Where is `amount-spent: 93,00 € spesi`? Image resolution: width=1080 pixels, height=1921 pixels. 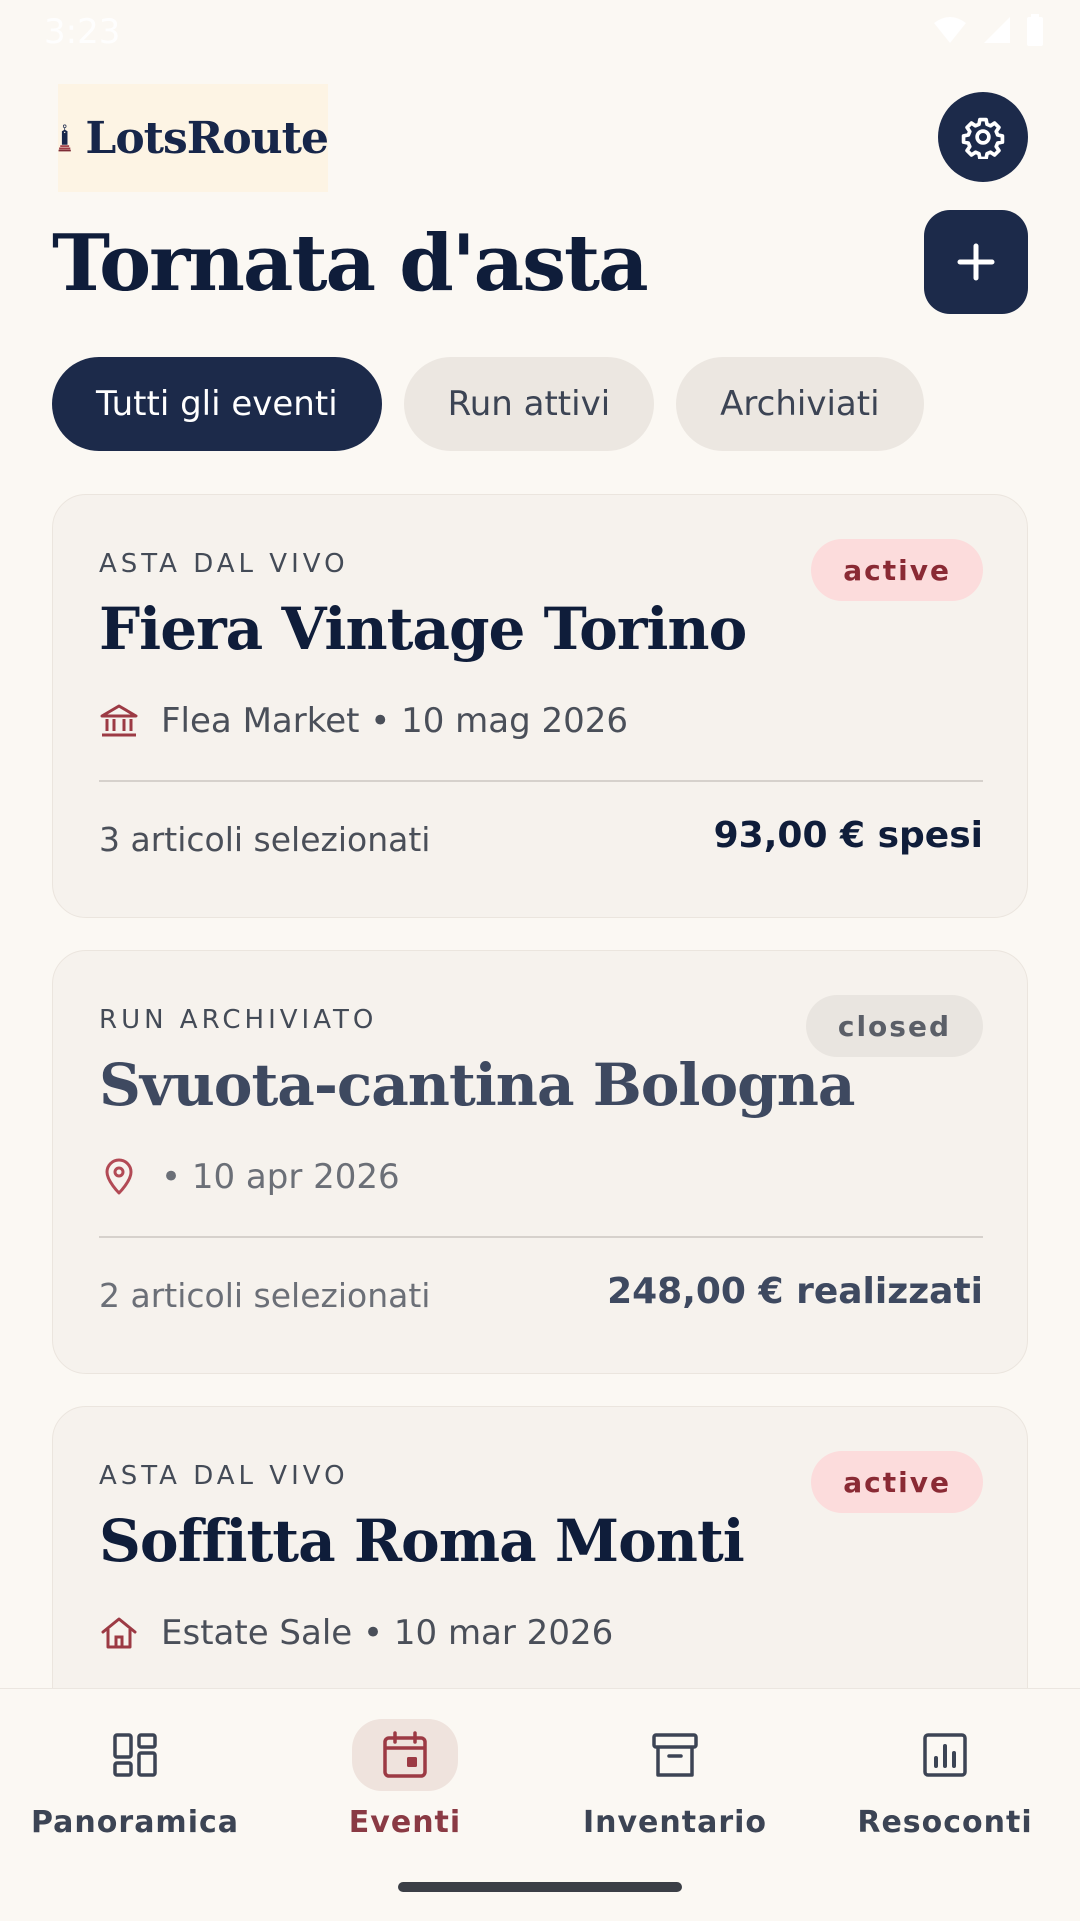 amount-spent: 93,00 € spesi is located at coordinates (848, 835).